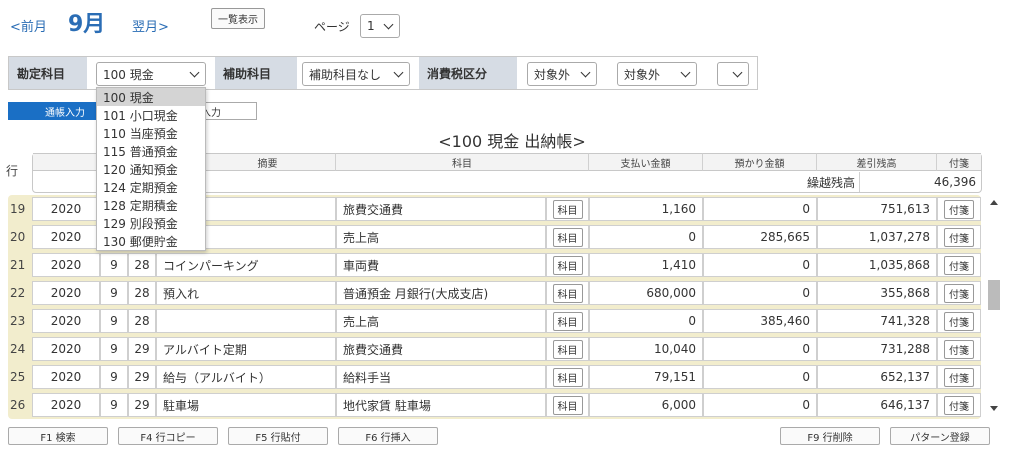 This screenshot has width=1024, height=454. What do you see at coordinates (246, 293) in the screenshot?
I see `cell-memo: 預入れ` at bounding box center [246, 293].